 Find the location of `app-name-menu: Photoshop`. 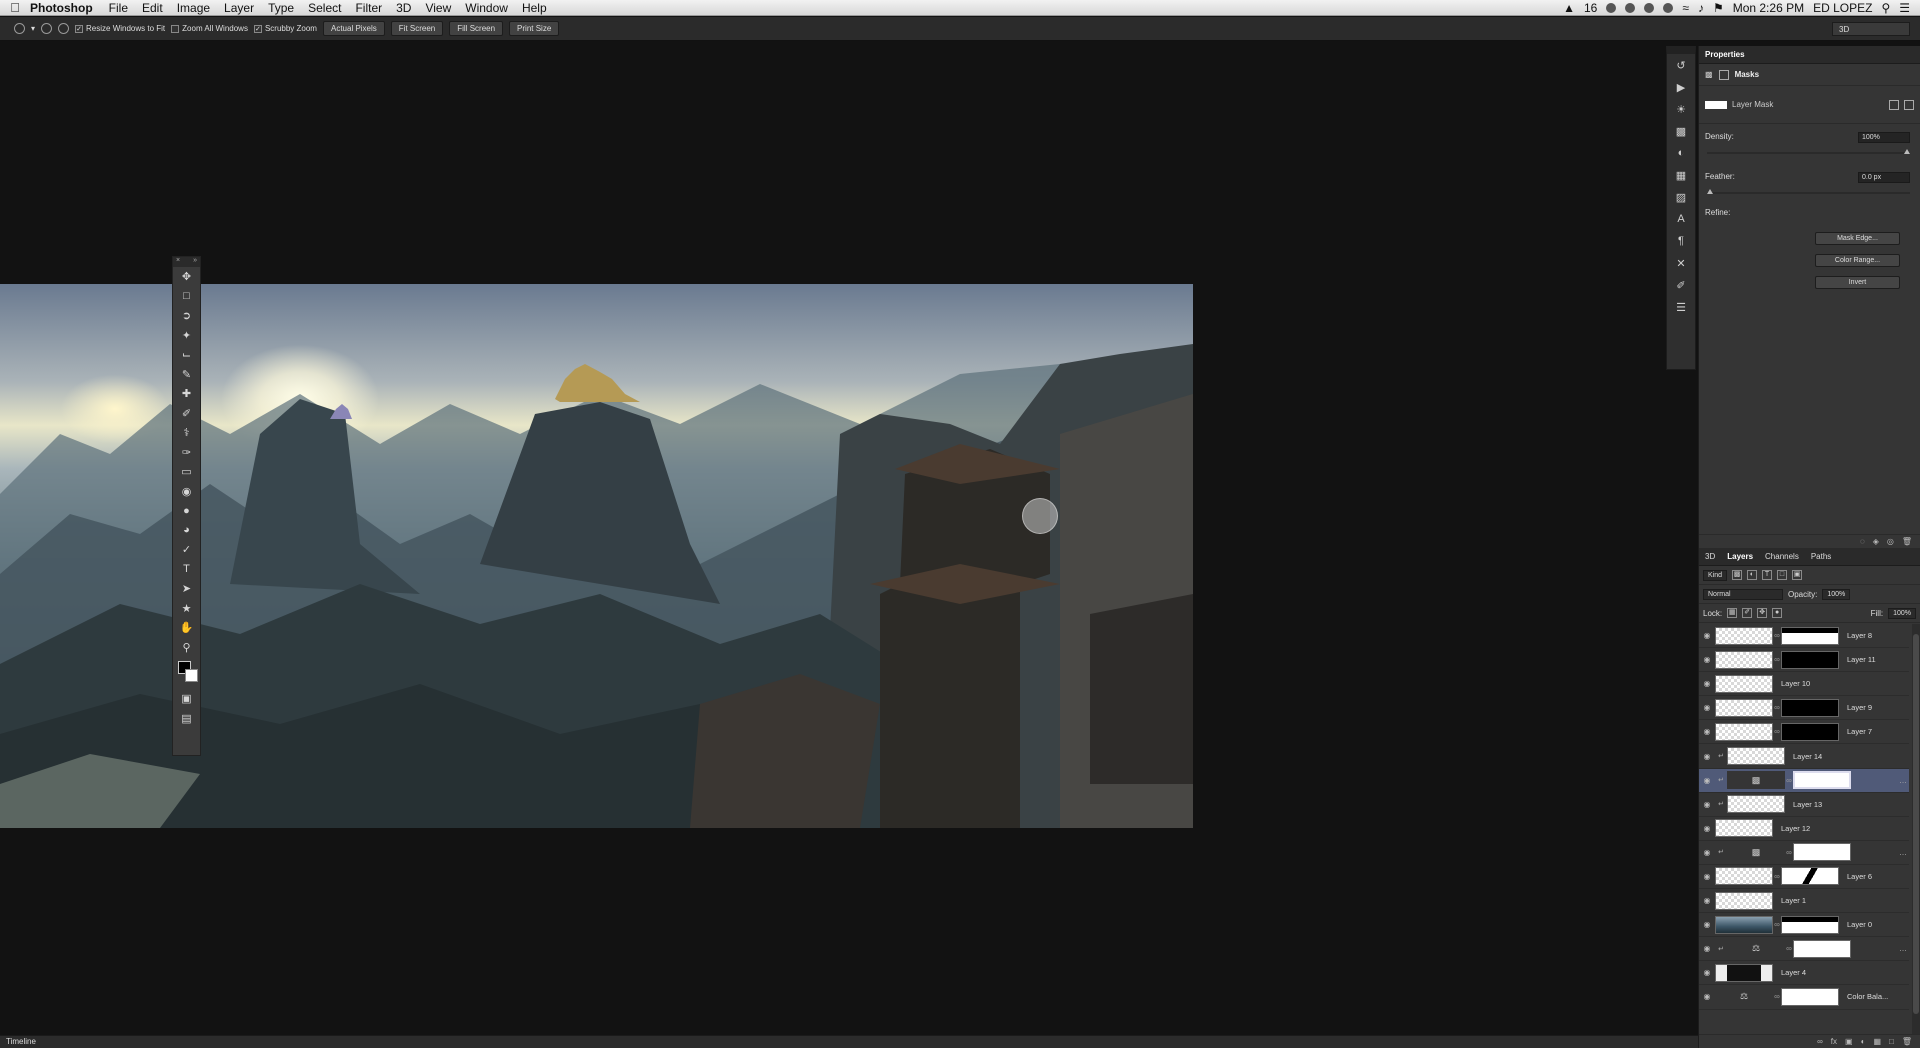

app-name-menu: Photoshop is located at coordinates (61, 8).